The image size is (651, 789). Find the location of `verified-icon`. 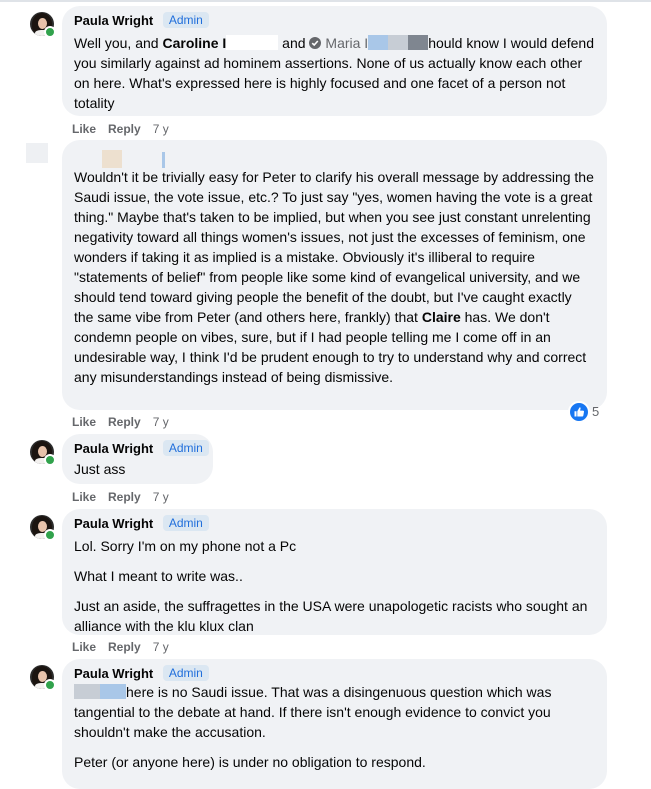

verified-icon is located at coordinates (315, 43).